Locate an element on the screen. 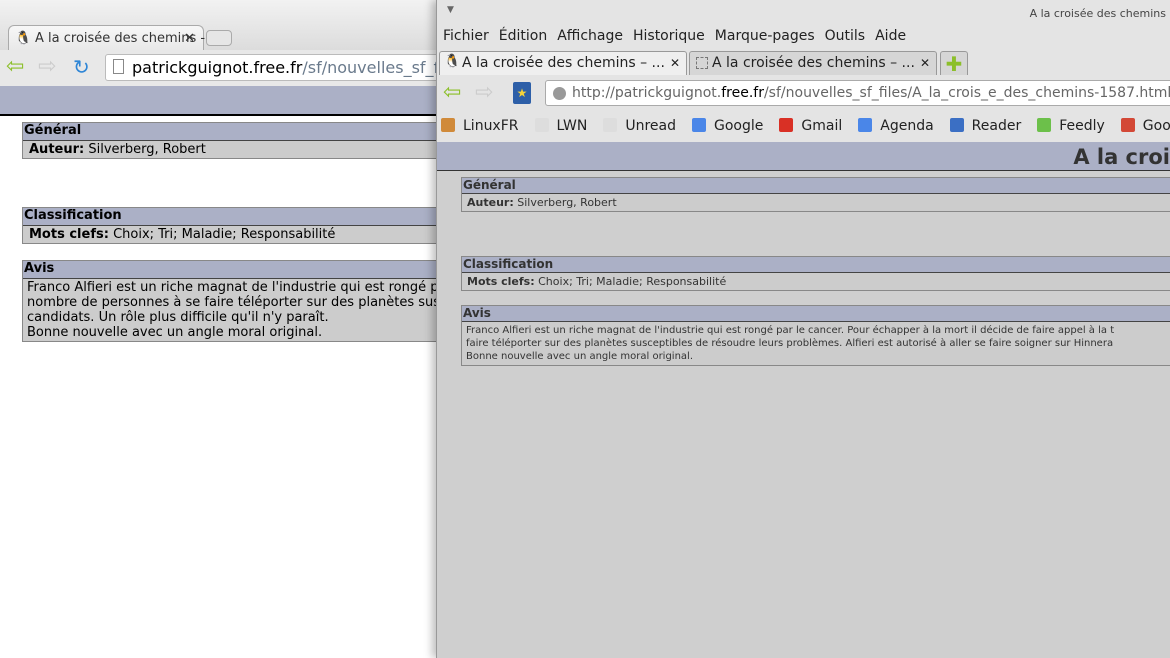 This screenshot has height=658, width=1170. new-tab-button: ✚ is located at coordinates (954, 63).